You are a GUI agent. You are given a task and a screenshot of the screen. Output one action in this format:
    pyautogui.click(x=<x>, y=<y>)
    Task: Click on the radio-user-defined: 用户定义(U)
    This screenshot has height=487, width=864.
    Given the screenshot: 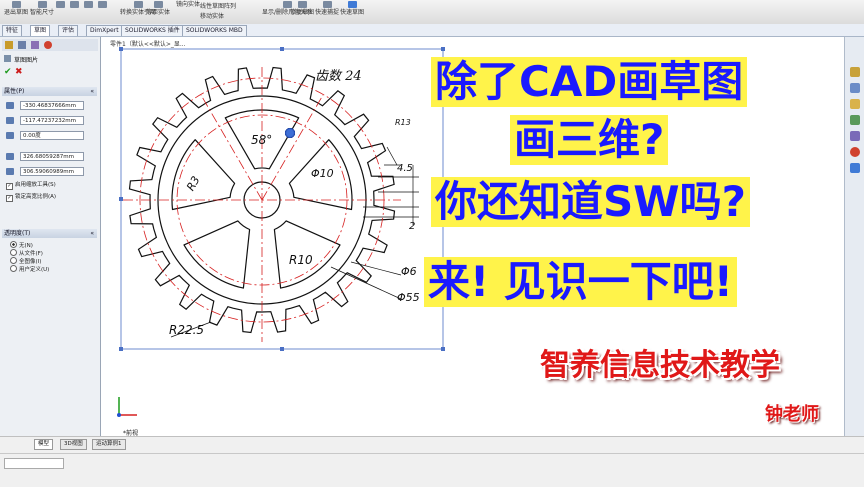 What is the action you would take?
    pyautogui.click(x=29, y=269)
    